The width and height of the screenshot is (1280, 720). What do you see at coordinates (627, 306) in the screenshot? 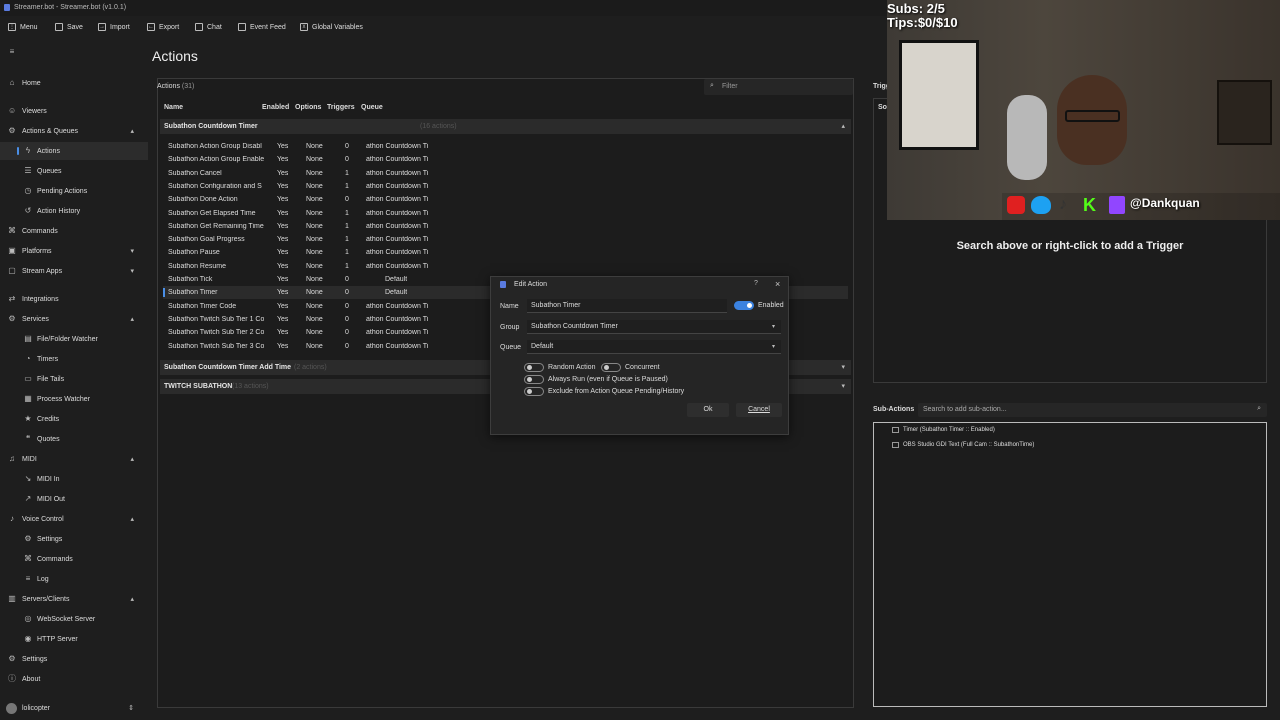
I see `name-field: Subathon Timer` at bounding box center [627, 306].